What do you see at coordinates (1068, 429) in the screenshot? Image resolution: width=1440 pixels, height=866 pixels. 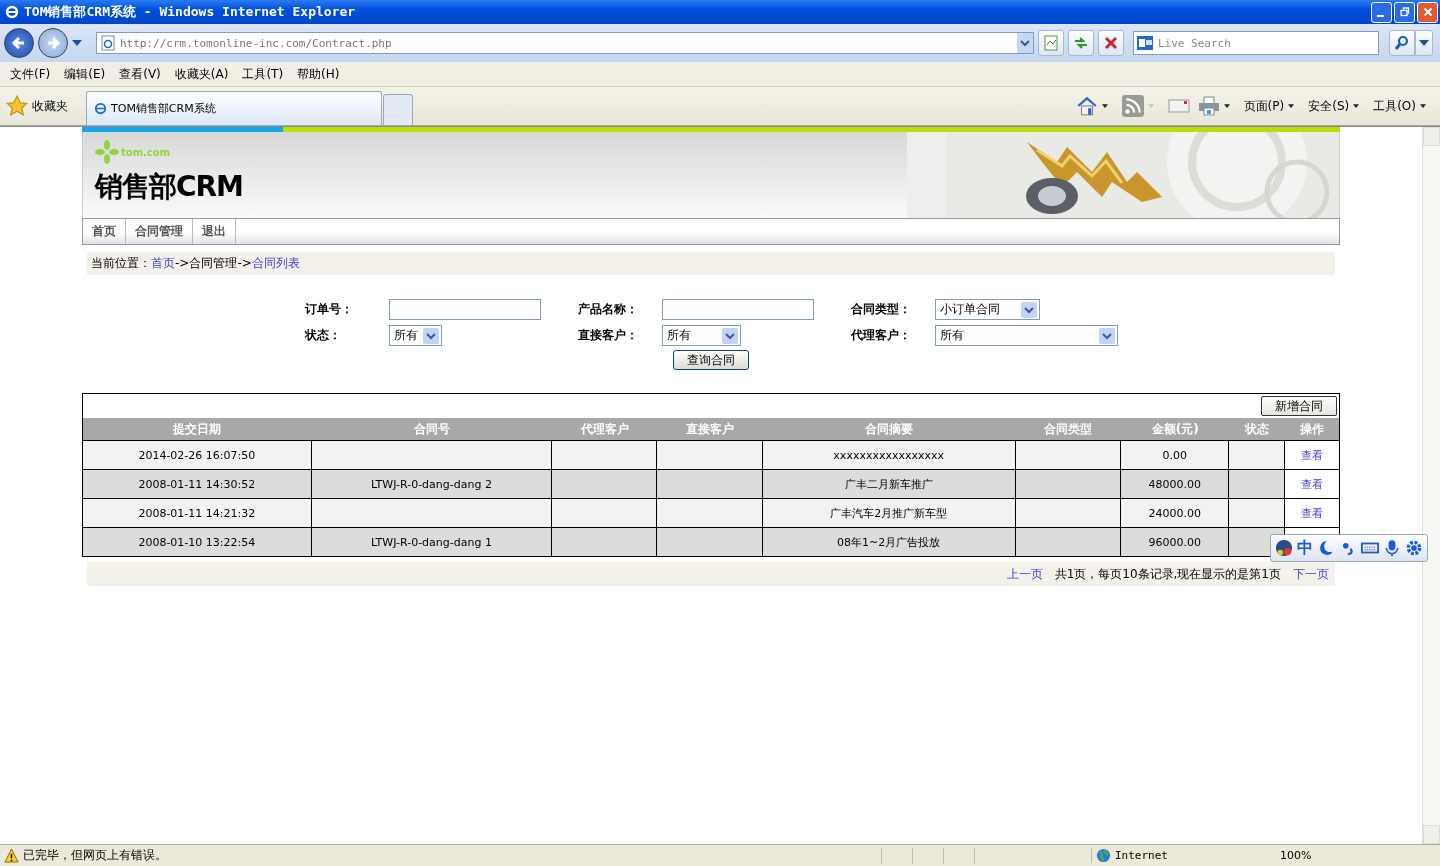 I see `column-header: 合同类型` at bounding box center [1068, 429].